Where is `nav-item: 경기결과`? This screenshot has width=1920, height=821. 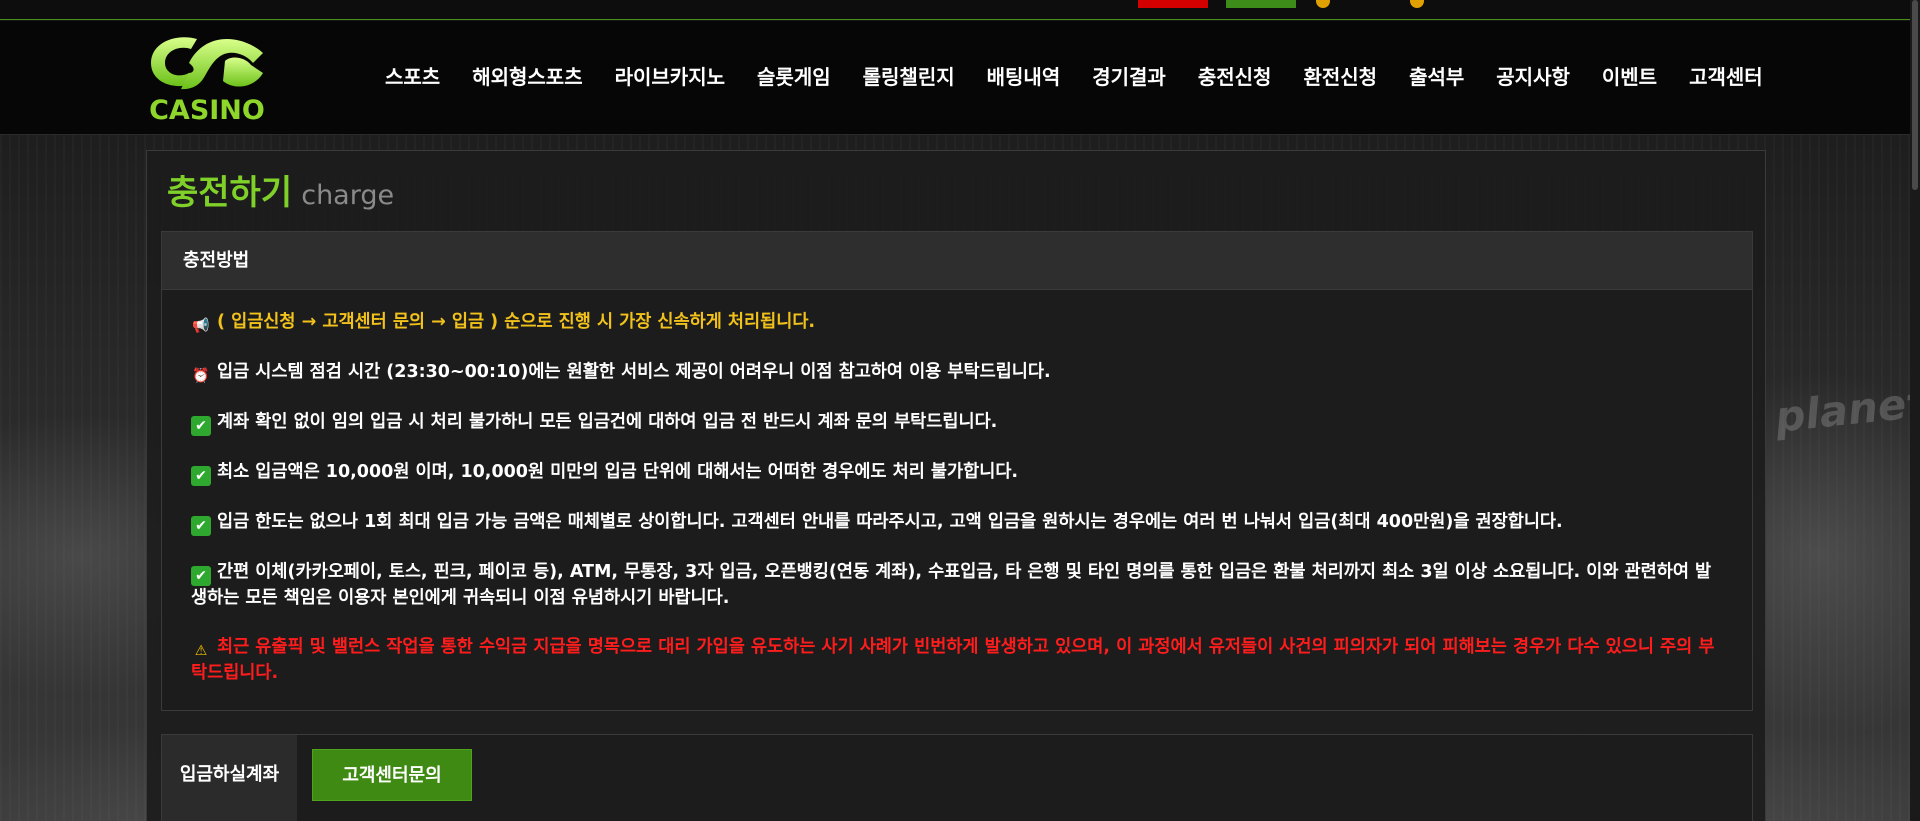
nav-item: 경기결과 is located at coordinates (1129, 75).